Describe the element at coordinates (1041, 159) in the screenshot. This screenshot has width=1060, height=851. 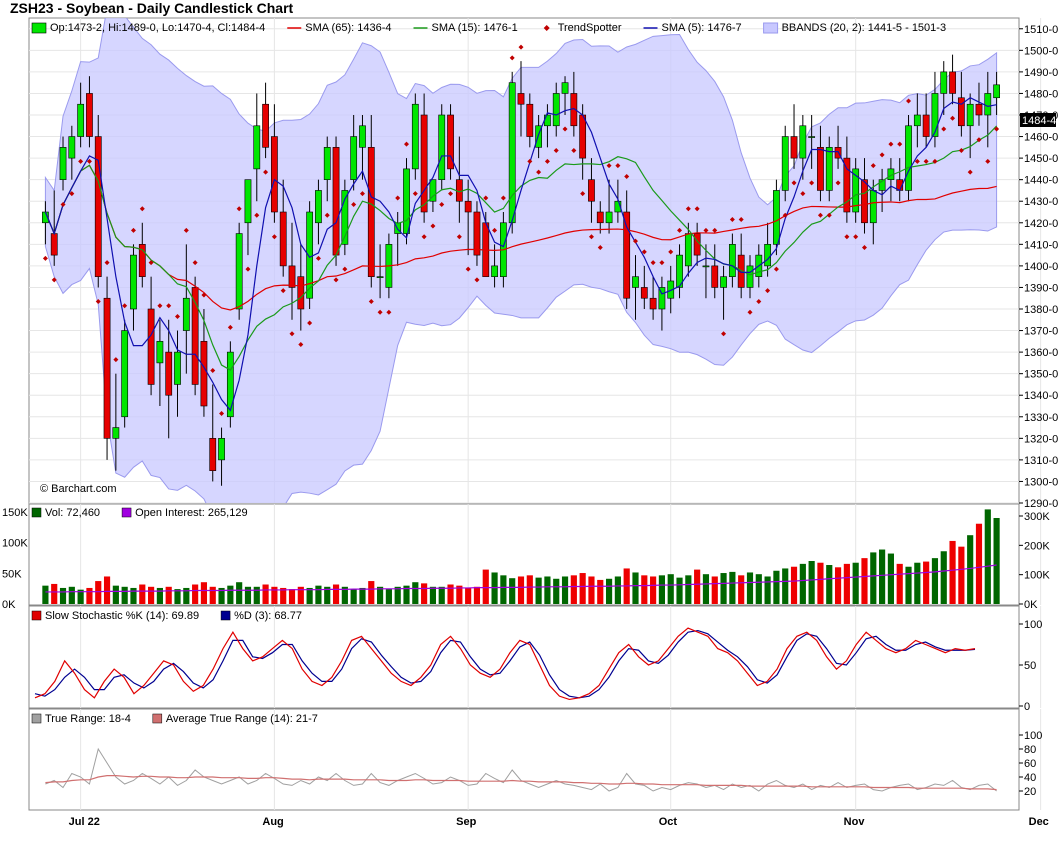
I see `price-tick-label: 1450-0` at that location.